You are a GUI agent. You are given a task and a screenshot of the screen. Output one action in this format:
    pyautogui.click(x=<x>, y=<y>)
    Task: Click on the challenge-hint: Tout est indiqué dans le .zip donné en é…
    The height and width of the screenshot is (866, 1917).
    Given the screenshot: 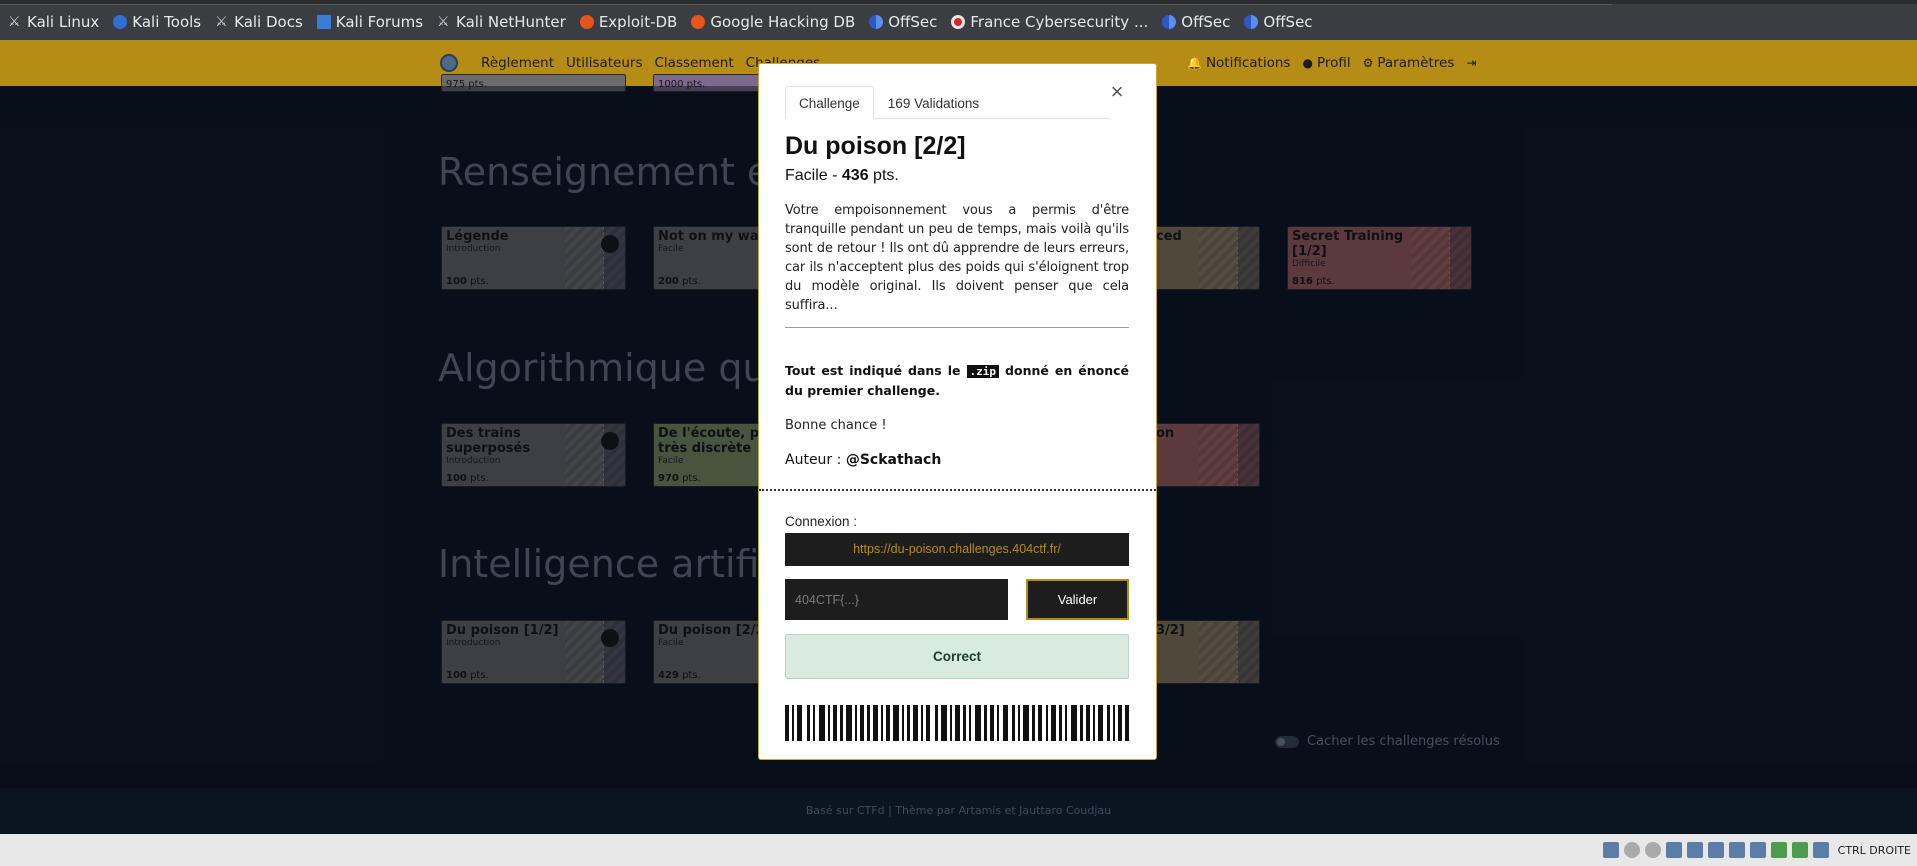 What is the action you would take?
    pyautogui.click(x=957, y=380)
    